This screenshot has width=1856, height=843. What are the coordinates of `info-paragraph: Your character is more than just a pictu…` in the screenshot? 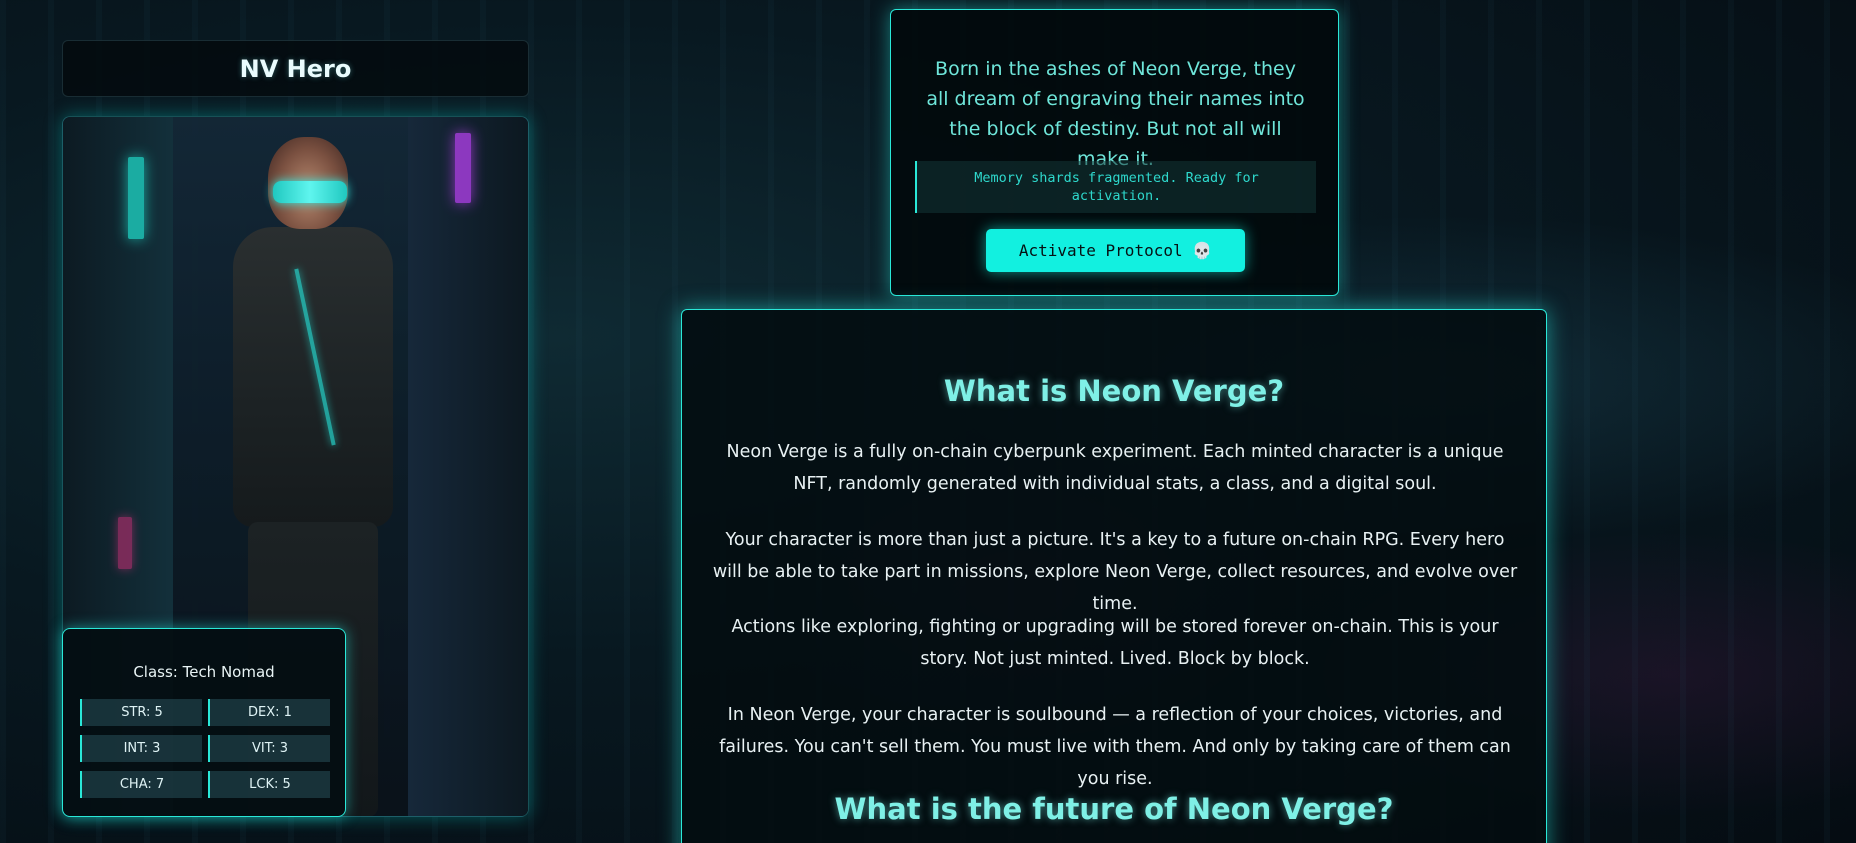 It's located at (1115, 572).